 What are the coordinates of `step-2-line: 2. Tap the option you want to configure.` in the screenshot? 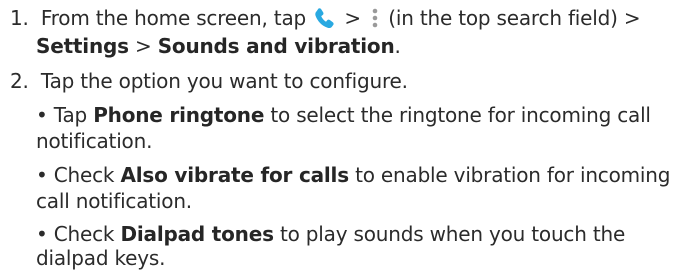 It's located at (209, 81).